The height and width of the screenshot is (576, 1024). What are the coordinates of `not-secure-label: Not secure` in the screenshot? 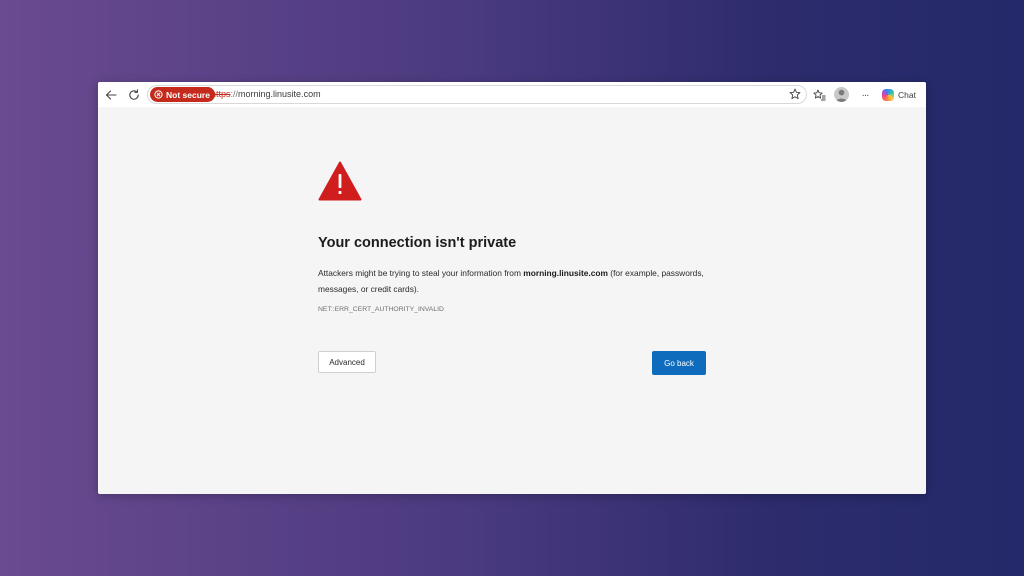 It's located at (188, 94).